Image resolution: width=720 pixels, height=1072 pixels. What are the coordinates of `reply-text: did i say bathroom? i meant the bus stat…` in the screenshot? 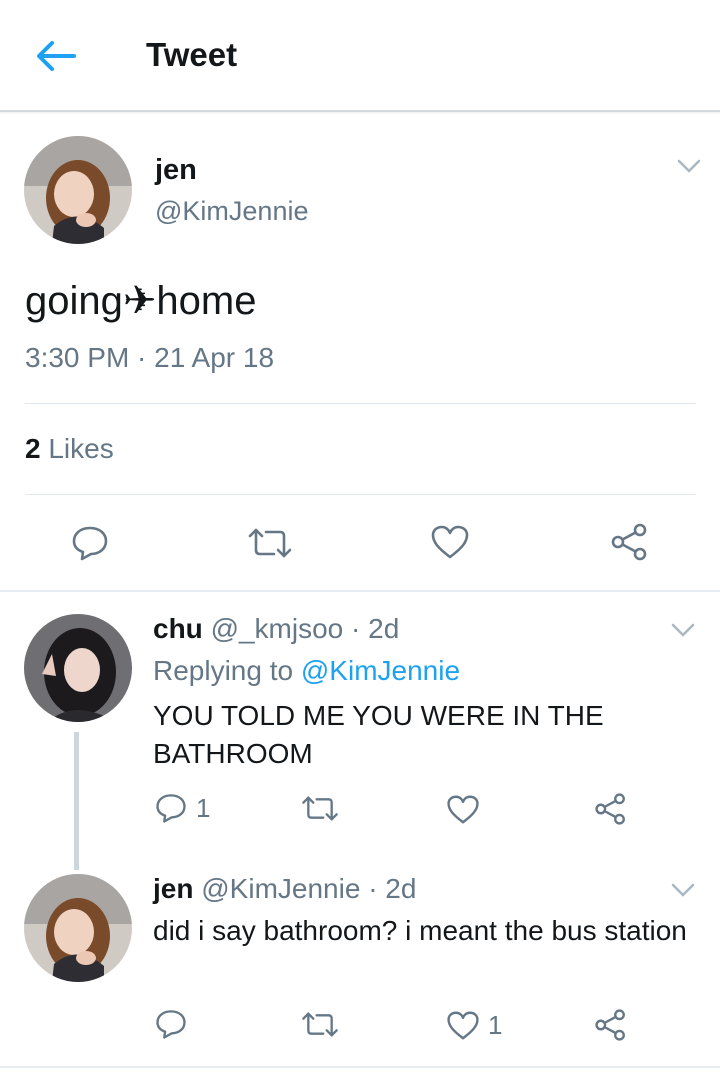 It's located at (420, 930).